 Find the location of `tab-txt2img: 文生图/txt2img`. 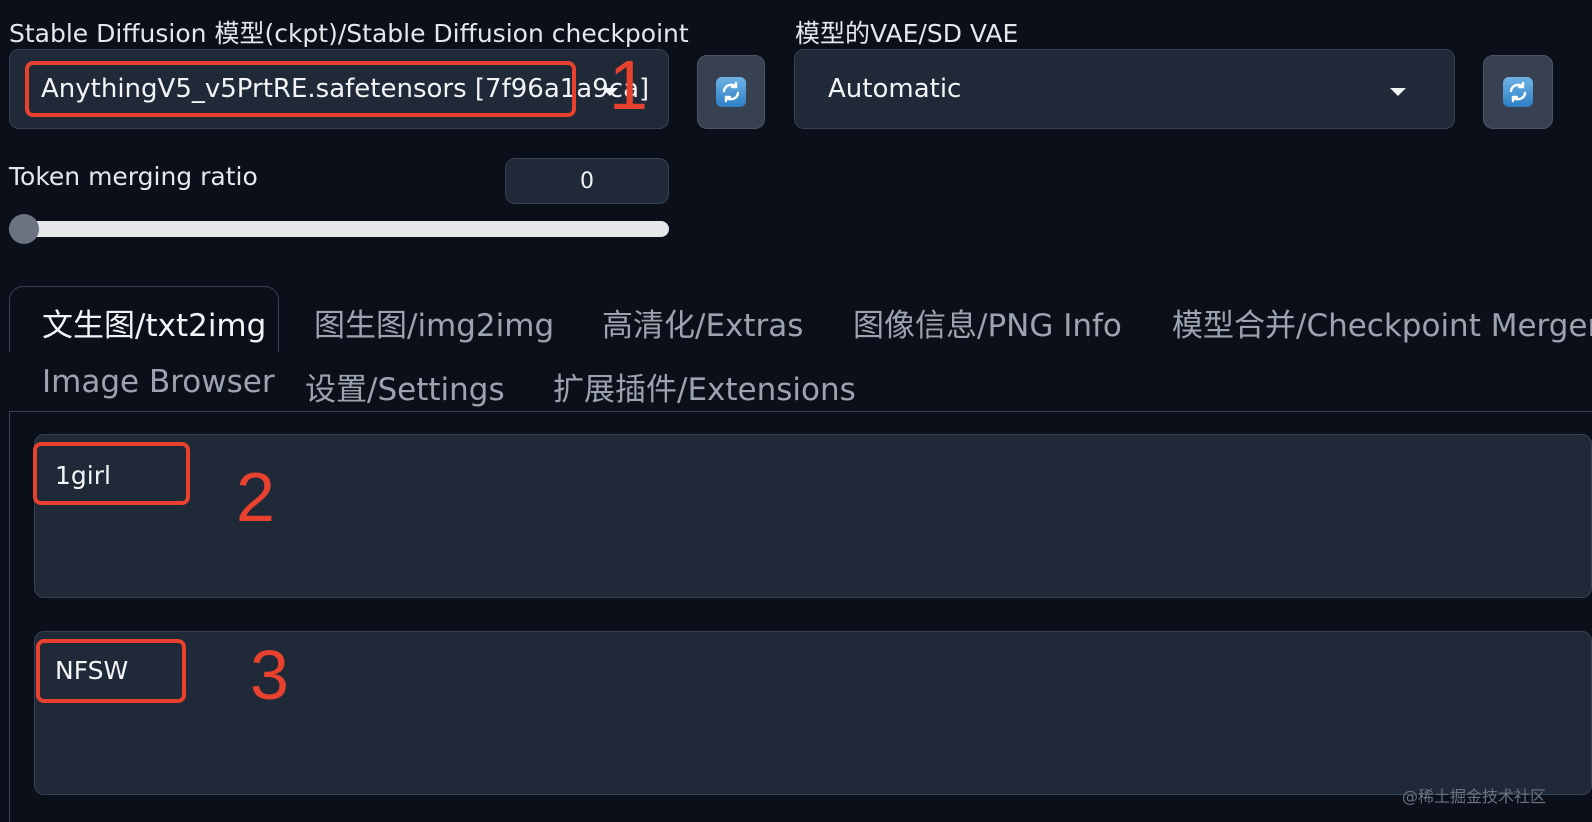

tab-txt2img: 文生图/txt2img is located at coordinates (154, 322).